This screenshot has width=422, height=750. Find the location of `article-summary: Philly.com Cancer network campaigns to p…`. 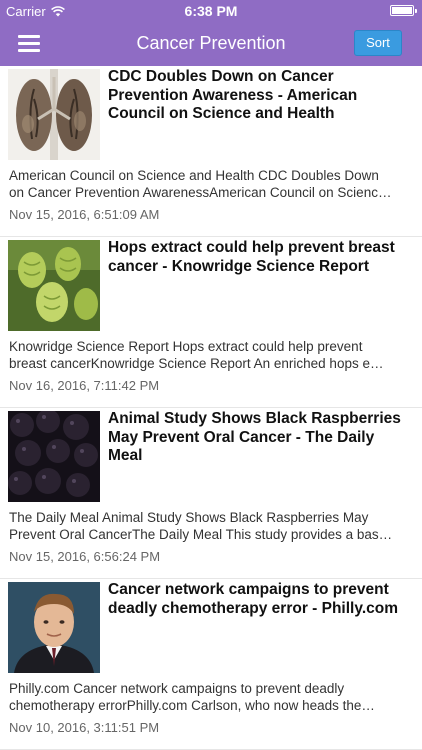

article-summary: Philly.com Cancer network campaigns to p… is located at coordinates (209, 697).